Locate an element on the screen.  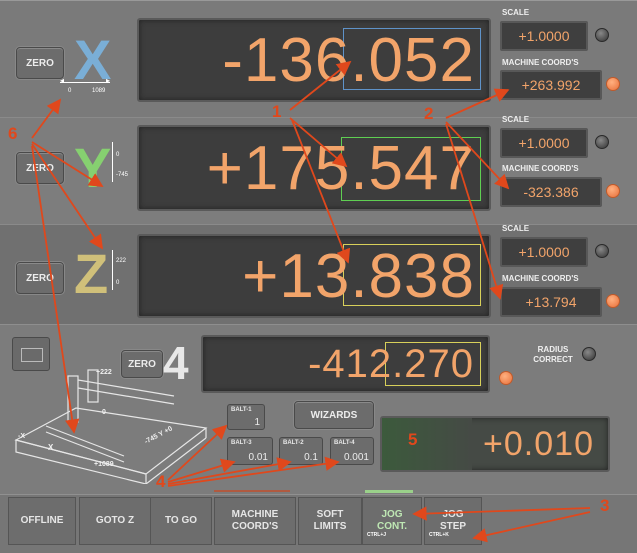
machine-coords-indicator is located at coordinates (252, 491).